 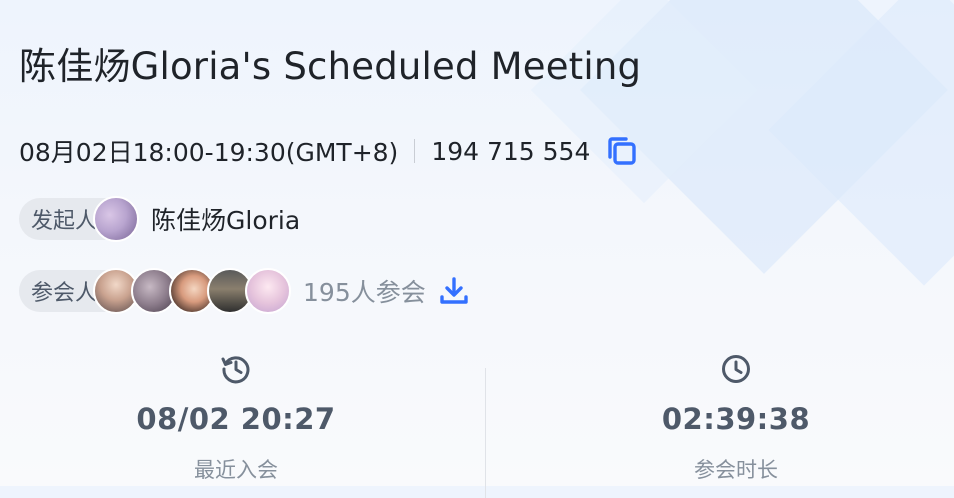 What do you see at coordinates (736, 470) in the screenshot?
I see `duration-label: 参会时长` at bounding box center [736, 470].